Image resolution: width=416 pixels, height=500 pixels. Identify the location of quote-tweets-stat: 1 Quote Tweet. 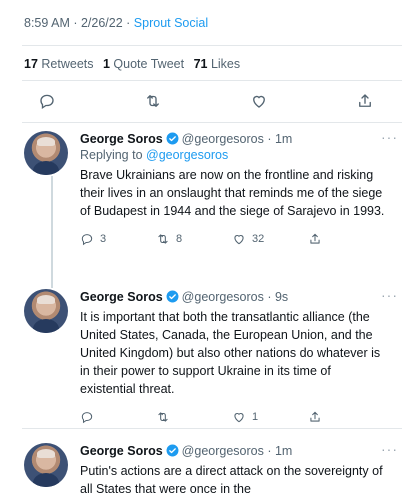
(143, 64).